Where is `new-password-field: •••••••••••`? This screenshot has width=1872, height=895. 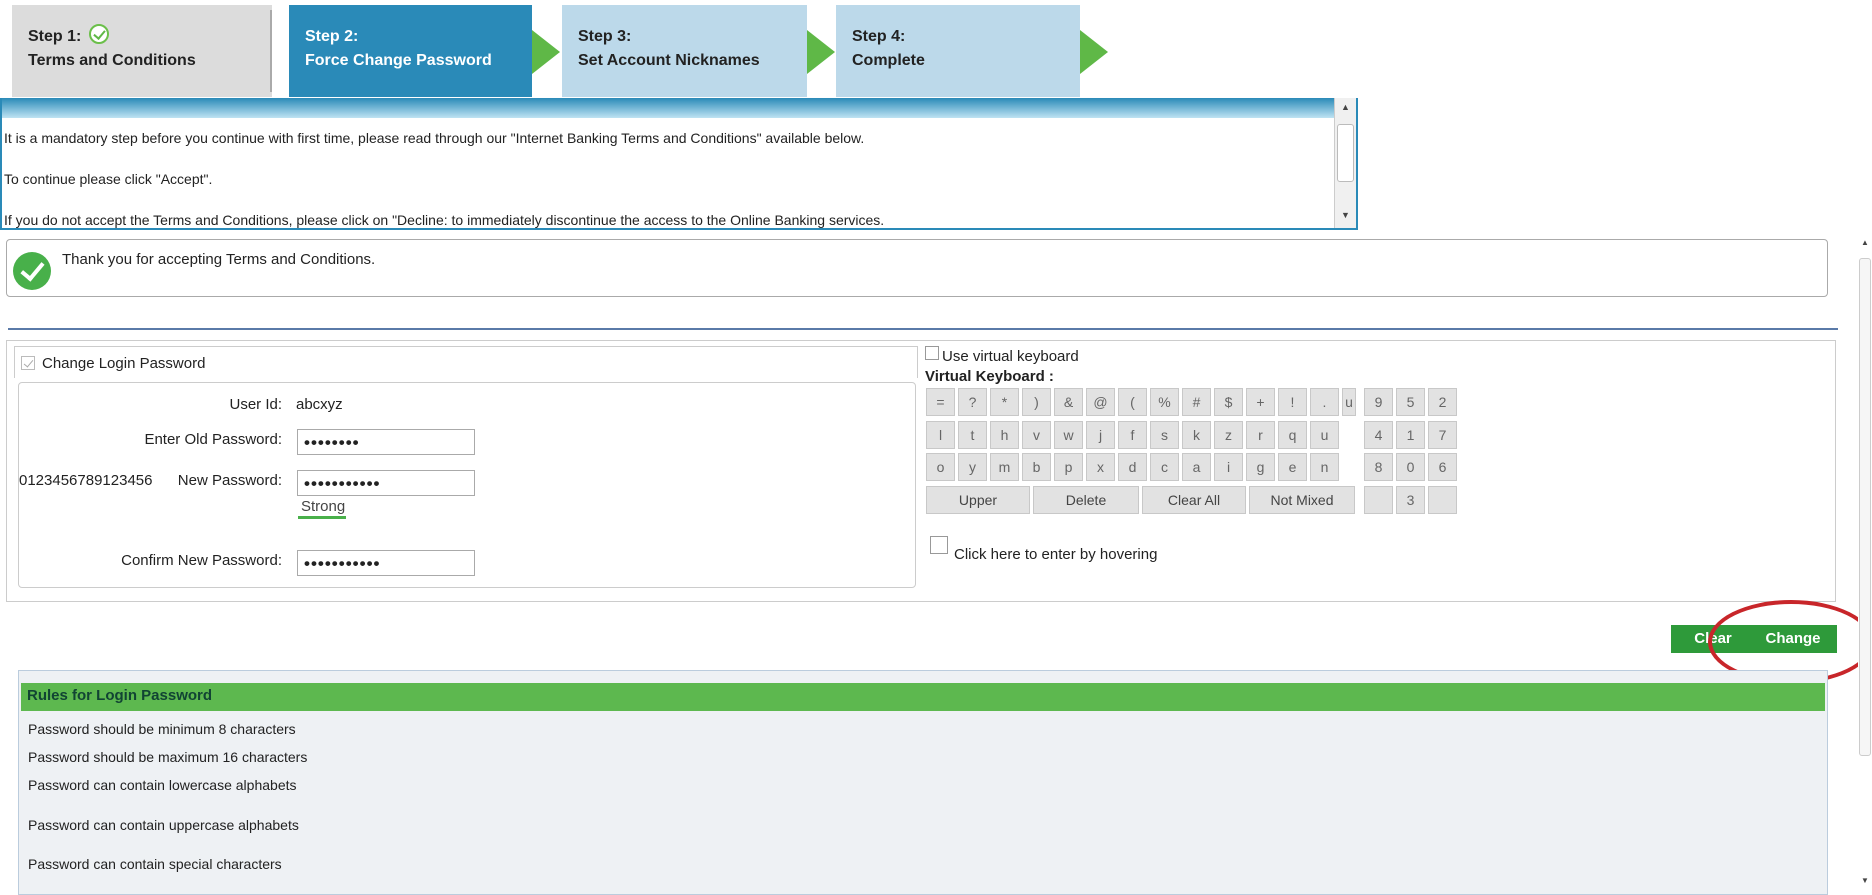 new-password-field: ••••••••••• is located at coordinates (386, 483).